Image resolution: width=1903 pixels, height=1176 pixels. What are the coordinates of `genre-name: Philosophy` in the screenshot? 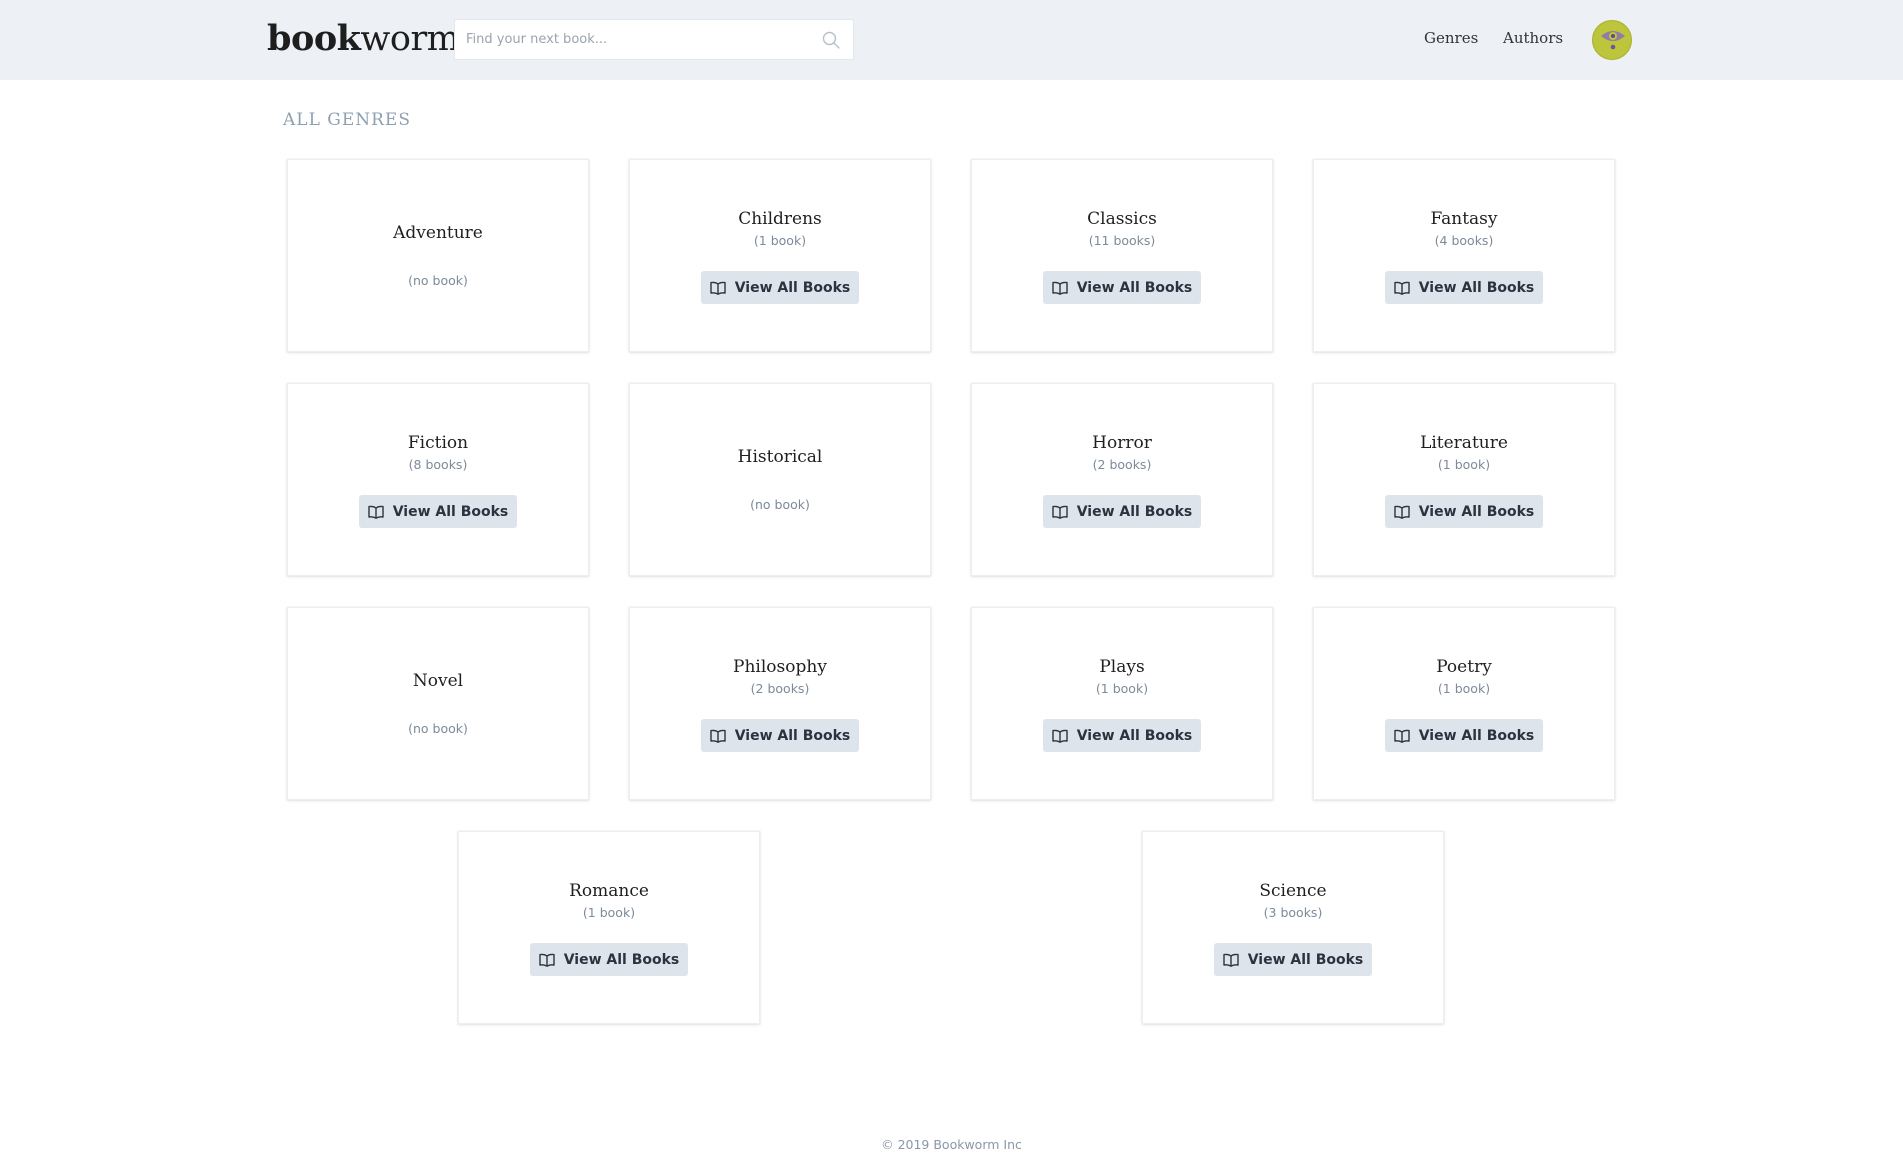 It's located at (780, 667).